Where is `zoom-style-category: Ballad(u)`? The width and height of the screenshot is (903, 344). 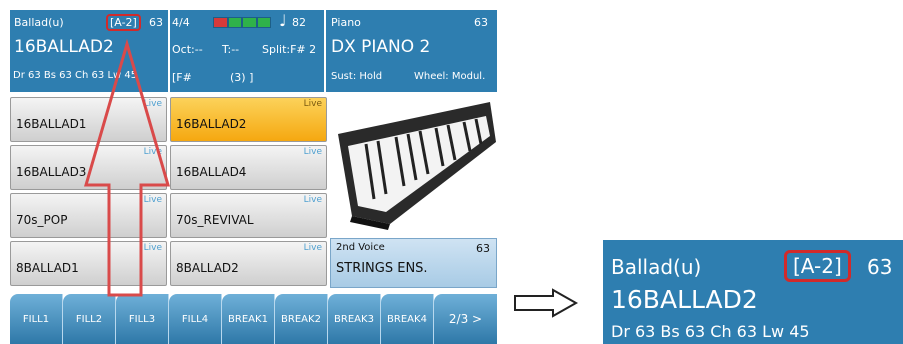 zoom-style-category: Ballad(u) is located at coordinates (656, 267).